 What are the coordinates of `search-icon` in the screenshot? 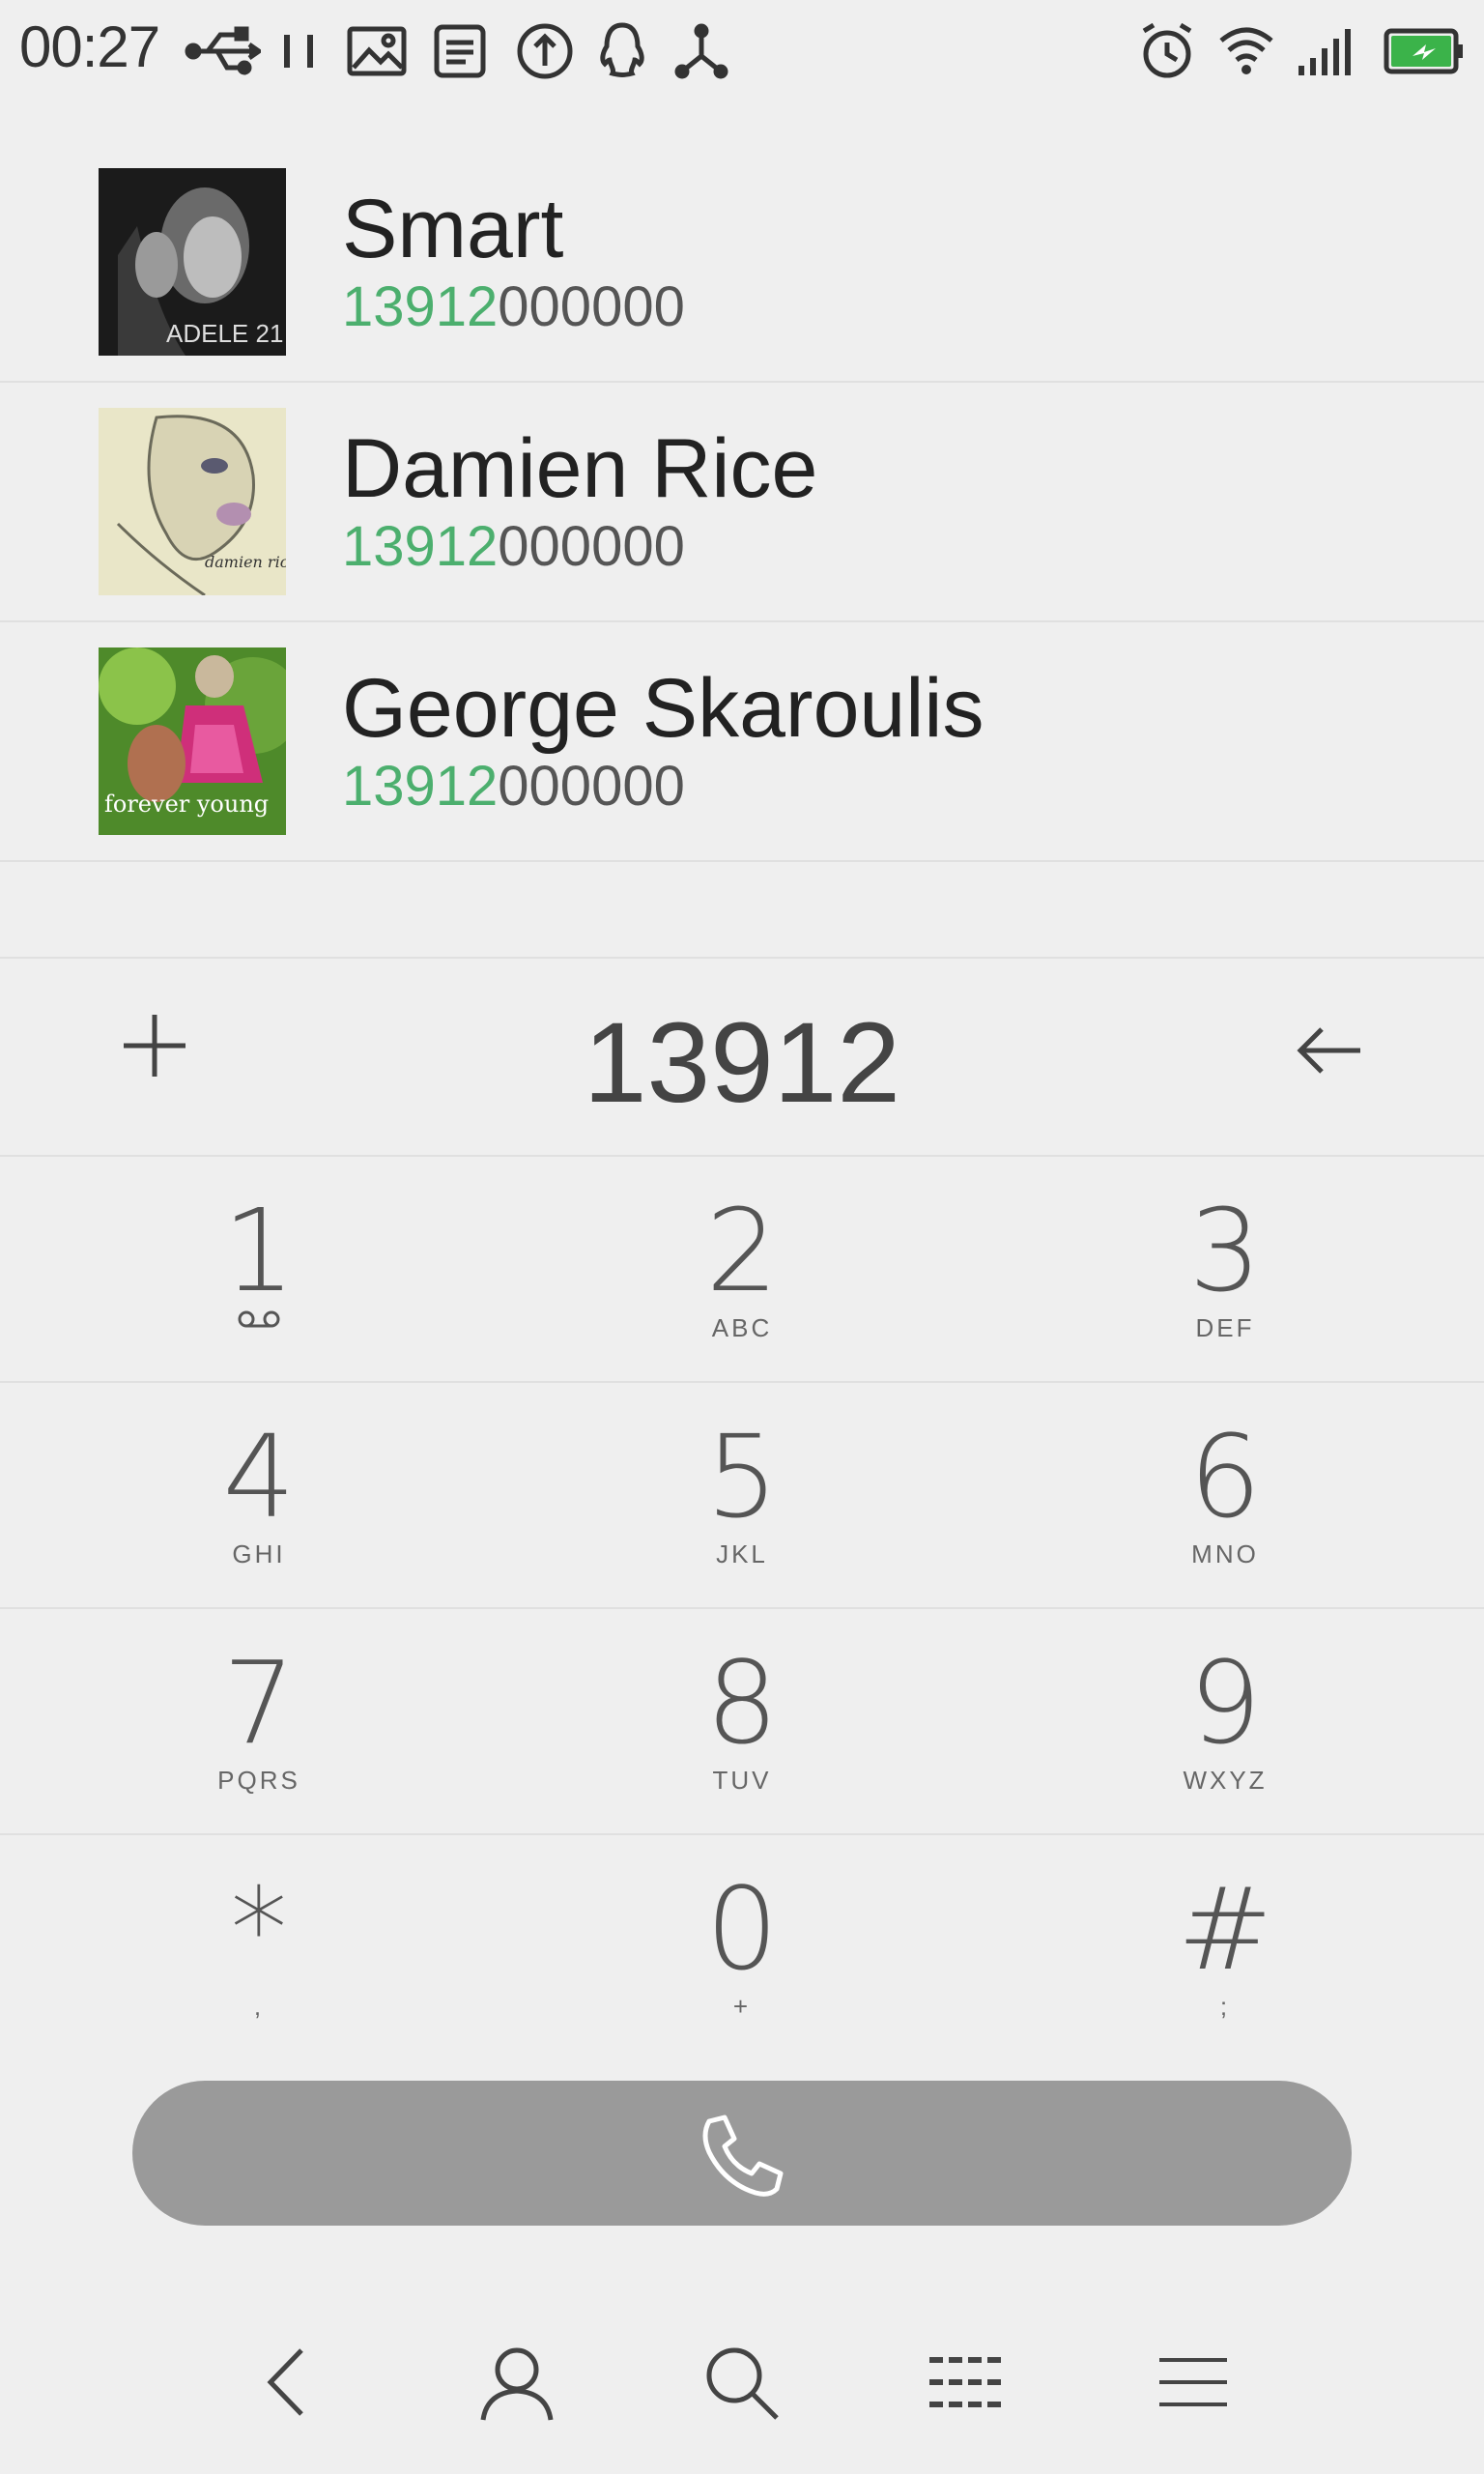 It's located at (742, 2382).